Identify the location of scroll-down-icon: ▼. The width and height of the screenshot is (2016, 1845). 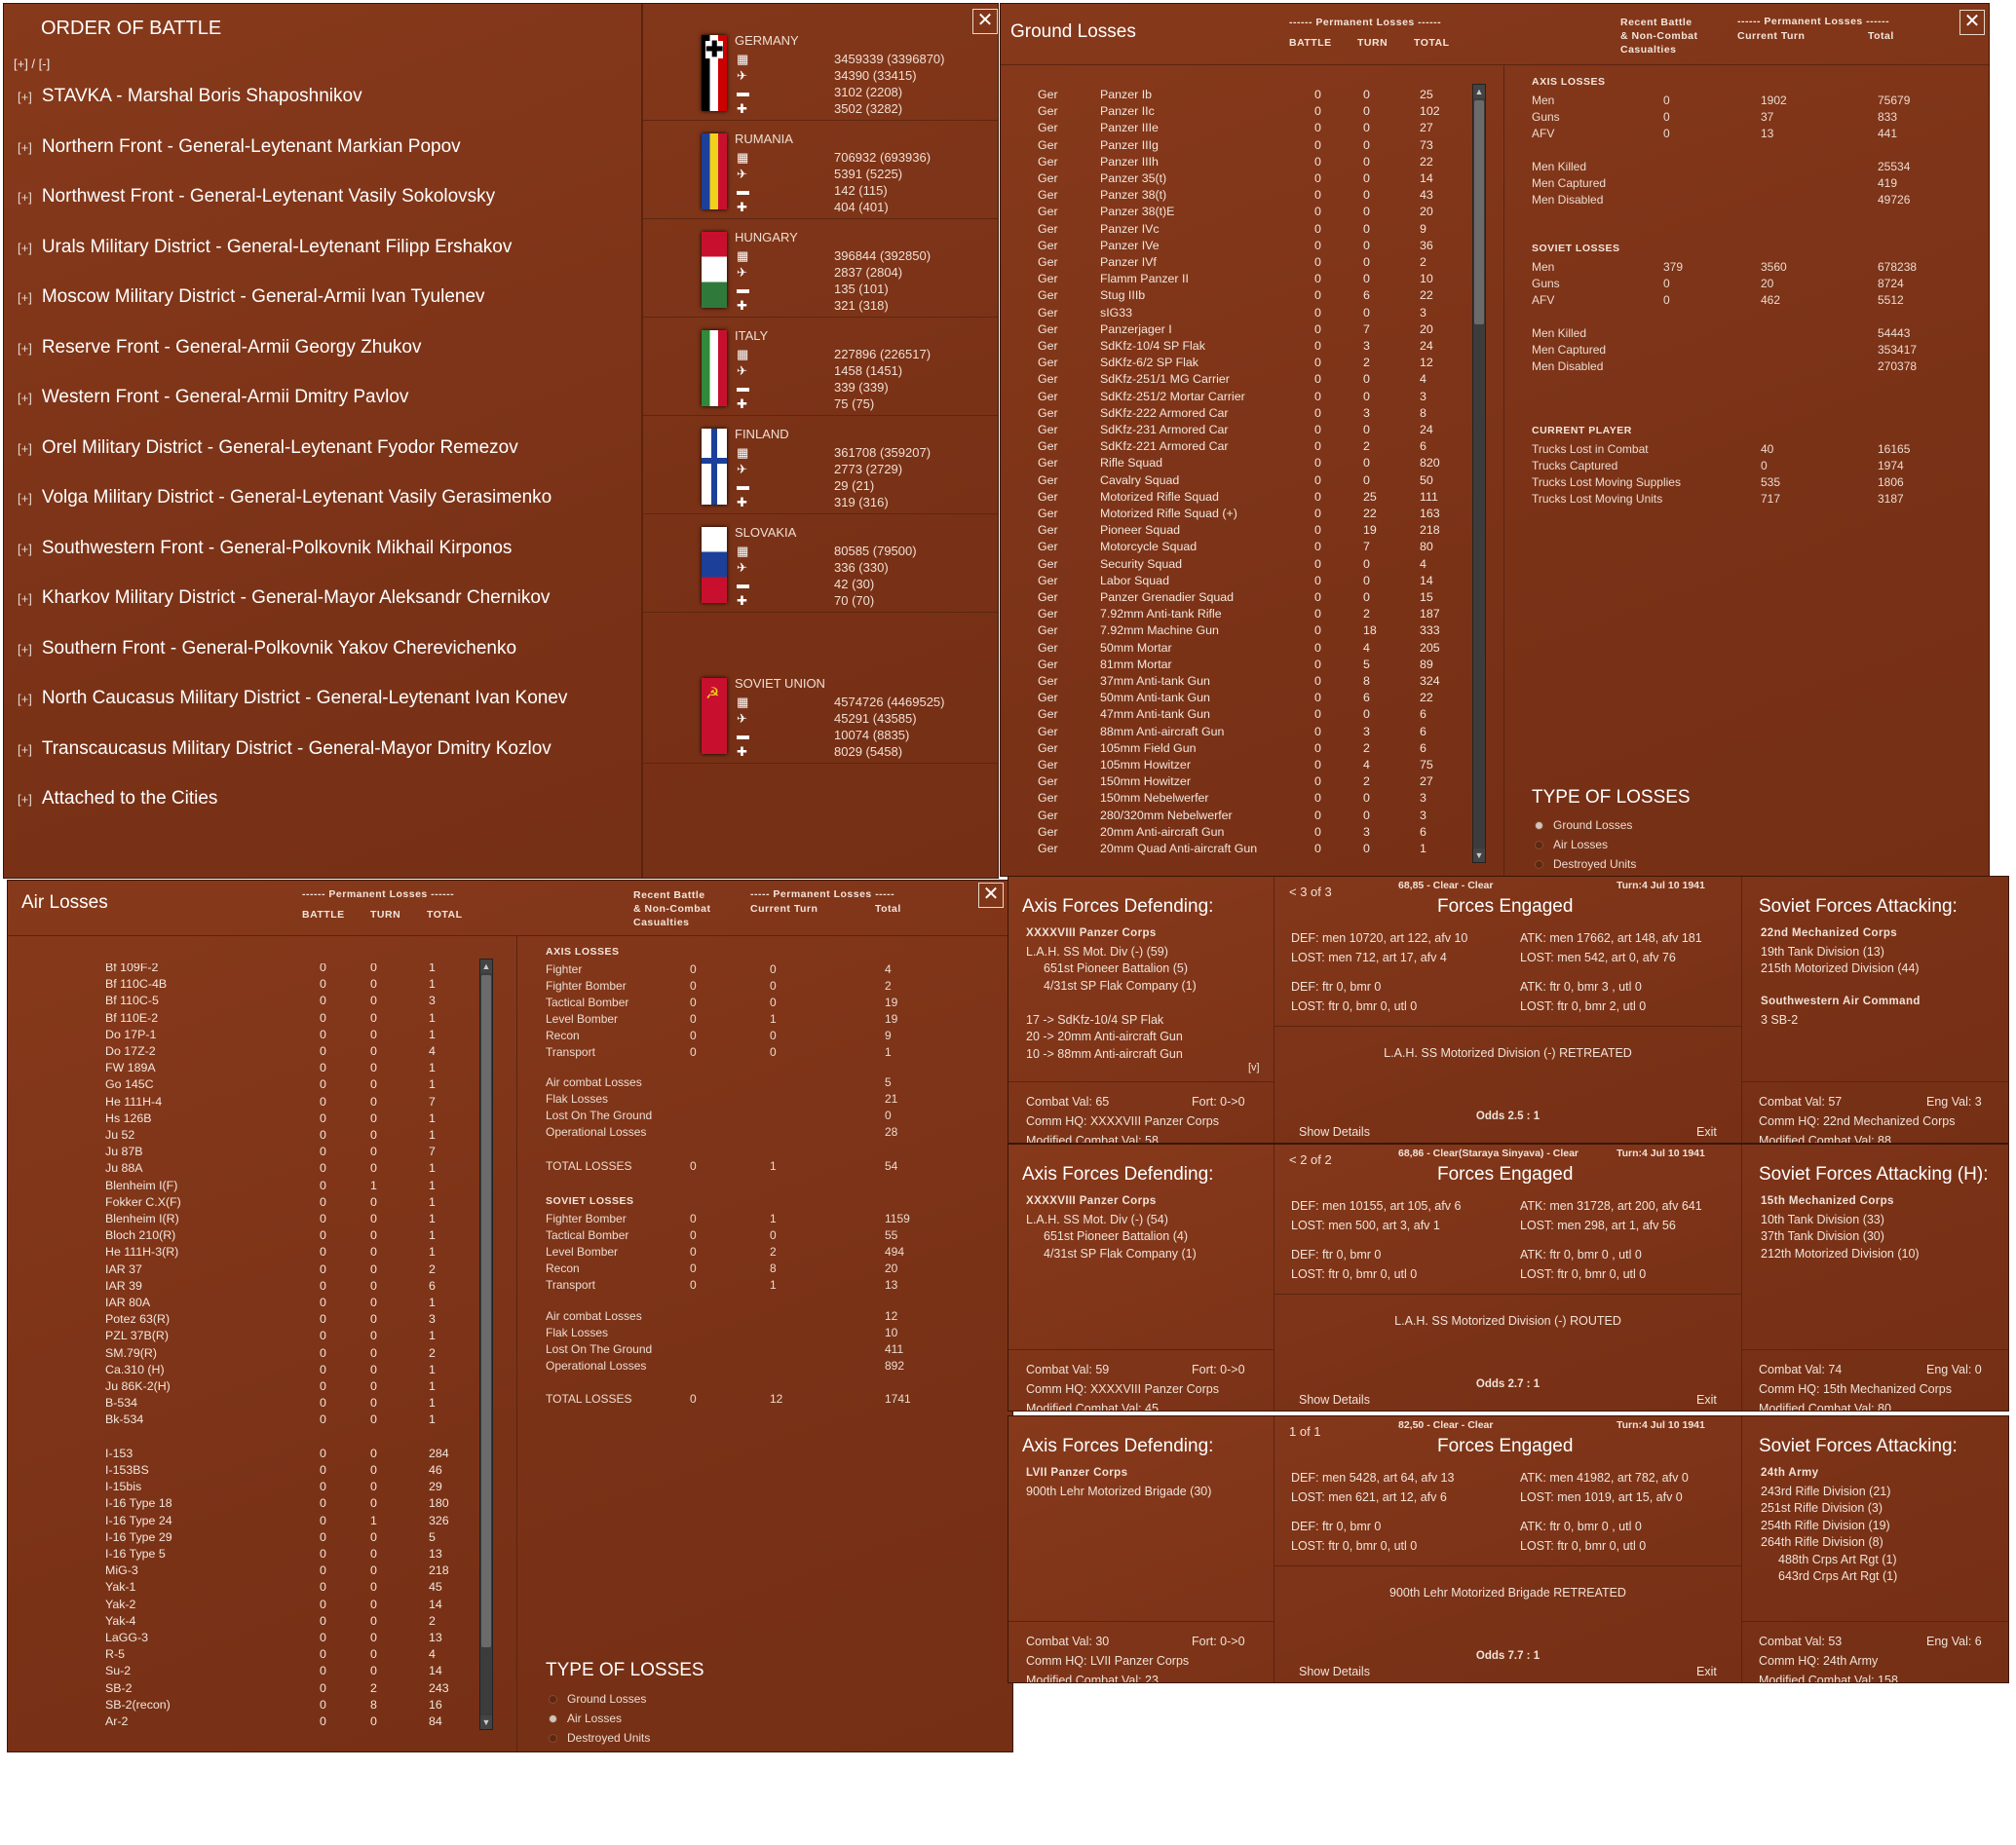
(486, 1722).